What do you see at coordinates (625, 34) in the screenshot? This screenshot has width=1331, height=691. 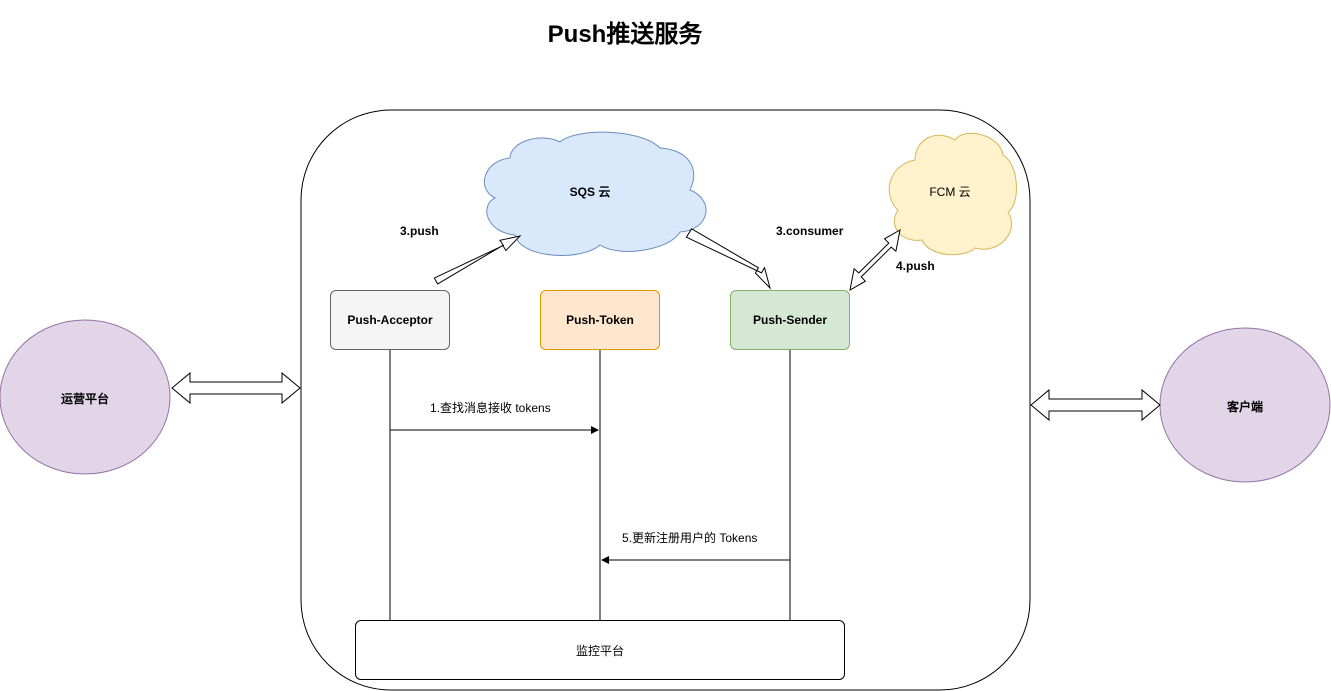 I see `page-title: Push推送服务` at bounding box center [625, 34].